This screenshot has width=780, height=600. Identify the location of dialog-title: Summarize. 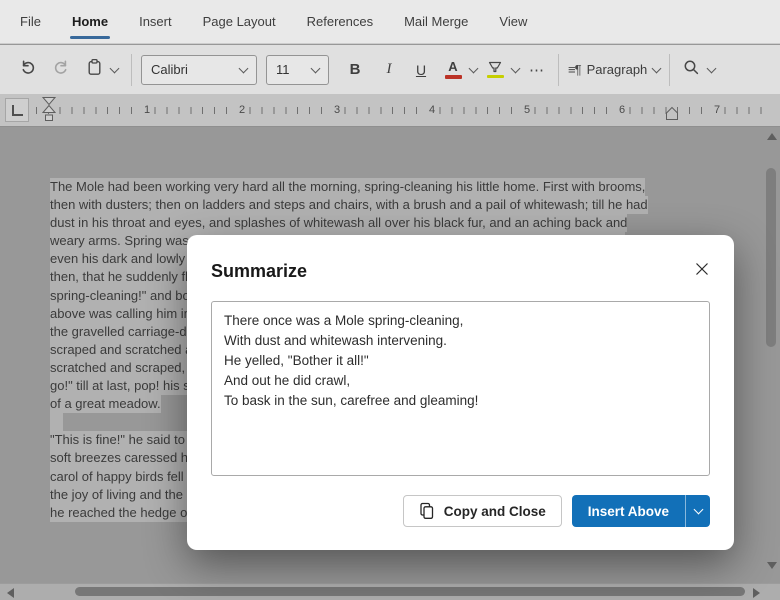
(259, 271).